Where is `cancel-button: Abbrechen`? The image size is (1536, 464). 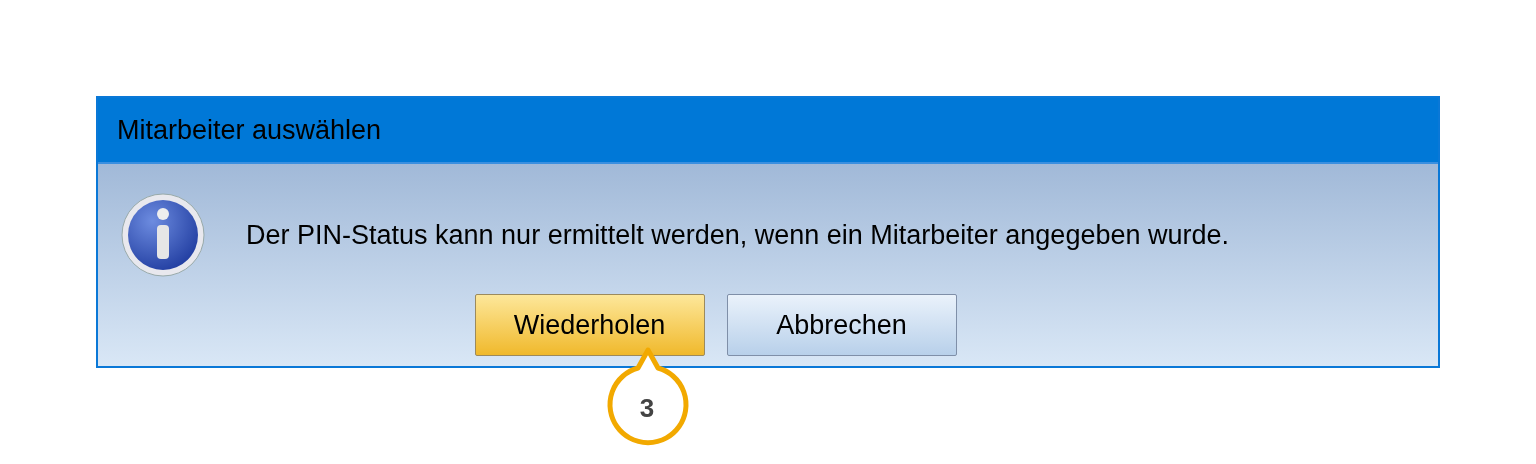
cancel-button: Abbrechen is located at coordinates (841, 325).